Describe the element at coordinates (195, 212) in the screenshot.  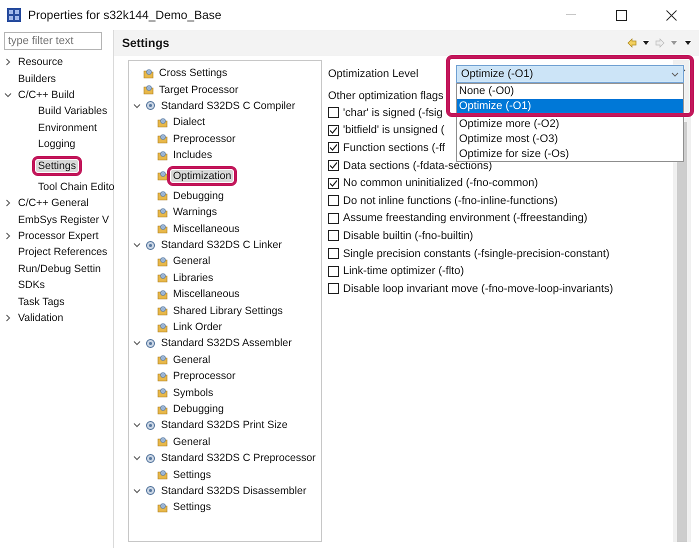
I see `tree-item: Warnings` at that location.